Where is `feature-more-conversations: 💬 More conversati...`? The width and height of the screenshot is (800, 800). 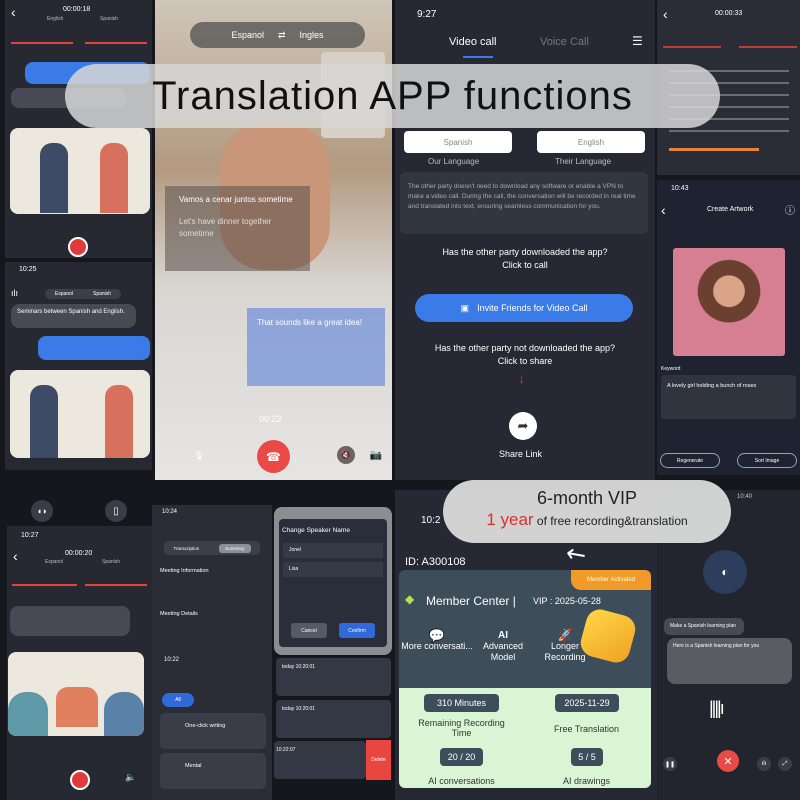
feature-more-conversations: 💬 More conversati... is located at coordinates (437, 640).